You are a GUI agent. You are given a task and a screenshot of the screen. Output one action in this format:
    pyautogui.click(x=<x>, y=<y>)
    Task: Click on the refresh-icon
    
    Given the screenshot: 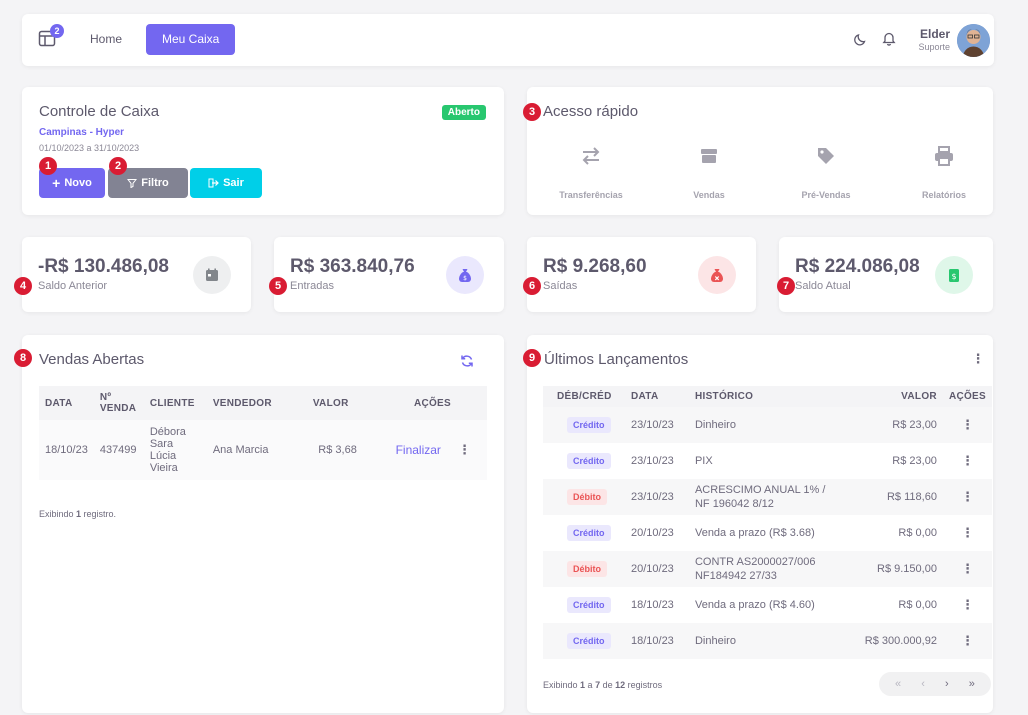 What is the action you would take?
    pyautogui.click(x=467, y=361)
    